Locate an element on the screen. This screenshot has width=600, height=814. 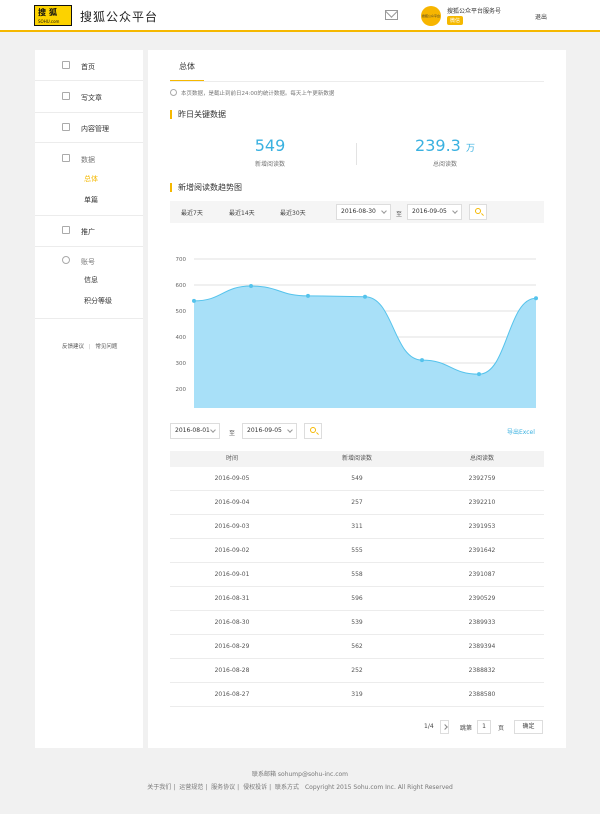
range-14-days-button: 最近14天 is located at coordinates (242, 212).